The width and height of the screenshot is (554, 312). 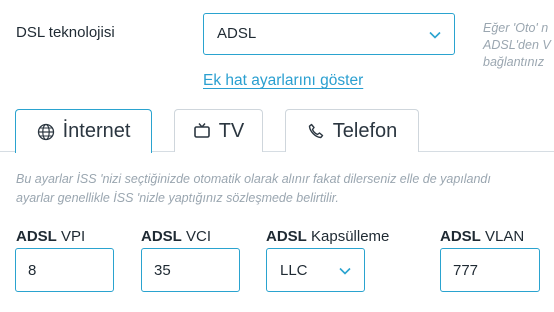 I want to click on vpi-label: ADSL VPI, so click(x=50, y=236).